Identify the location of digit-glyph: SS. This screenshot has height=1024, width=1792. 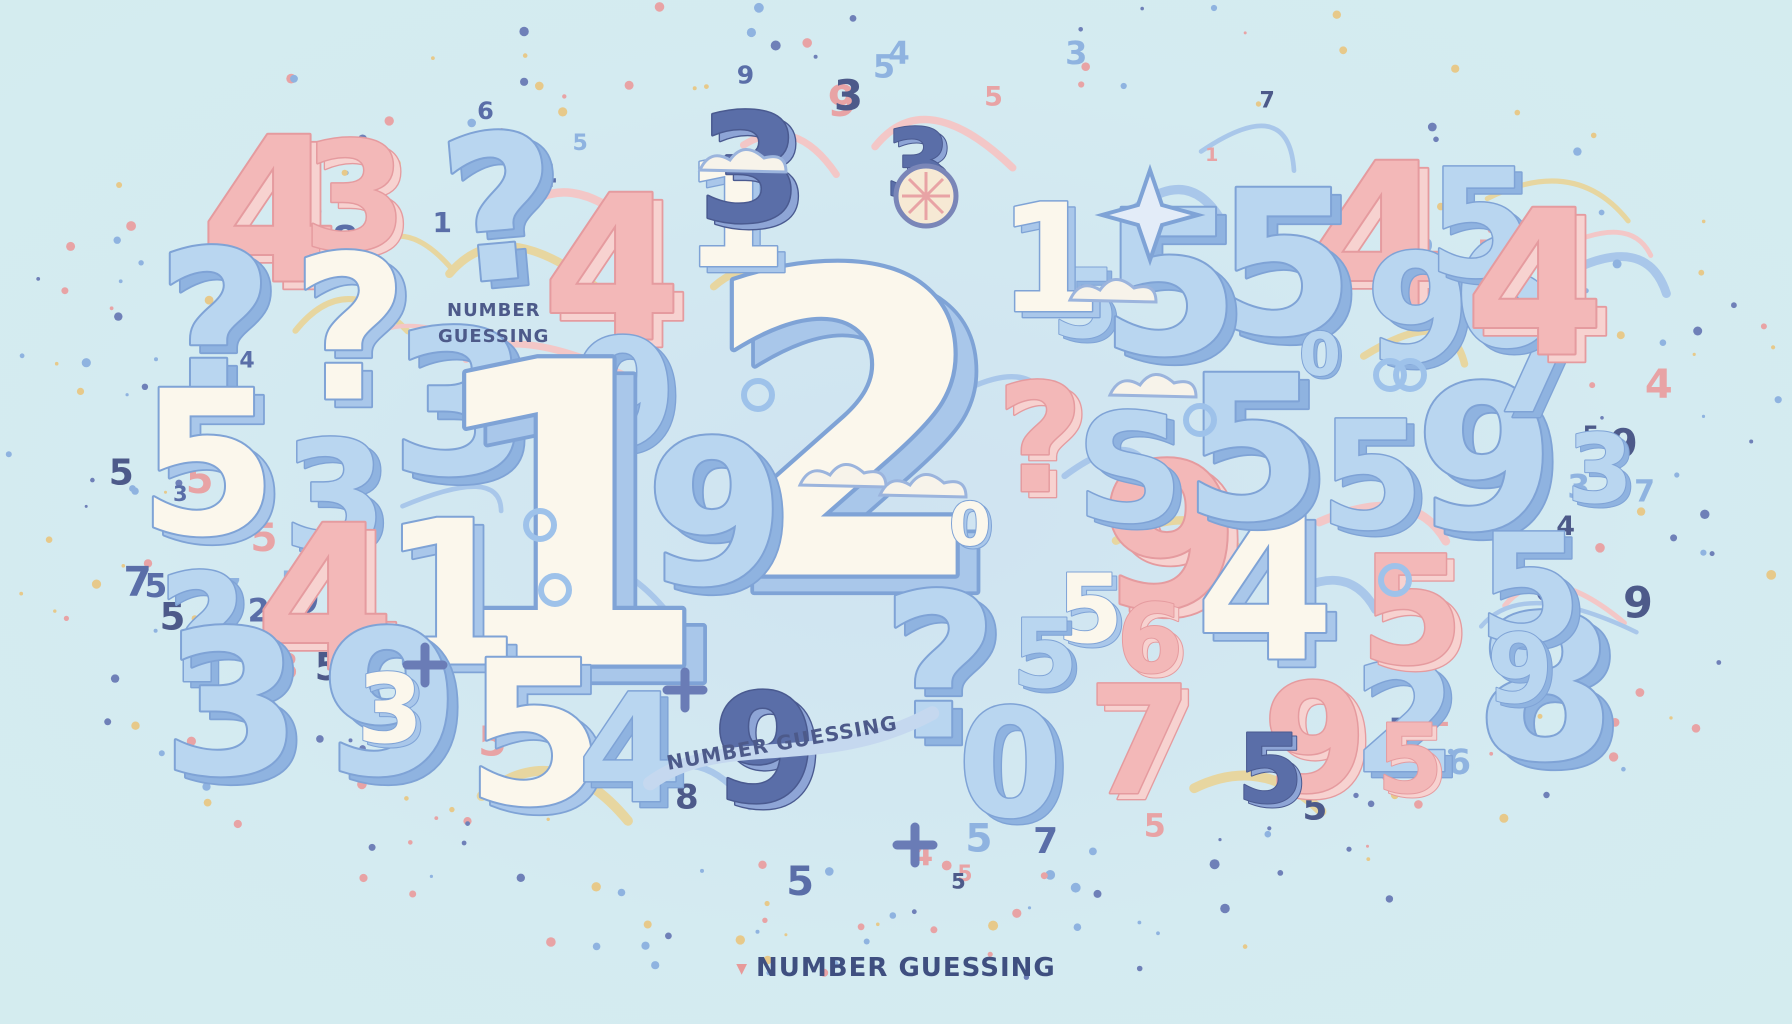
(1133, 473).